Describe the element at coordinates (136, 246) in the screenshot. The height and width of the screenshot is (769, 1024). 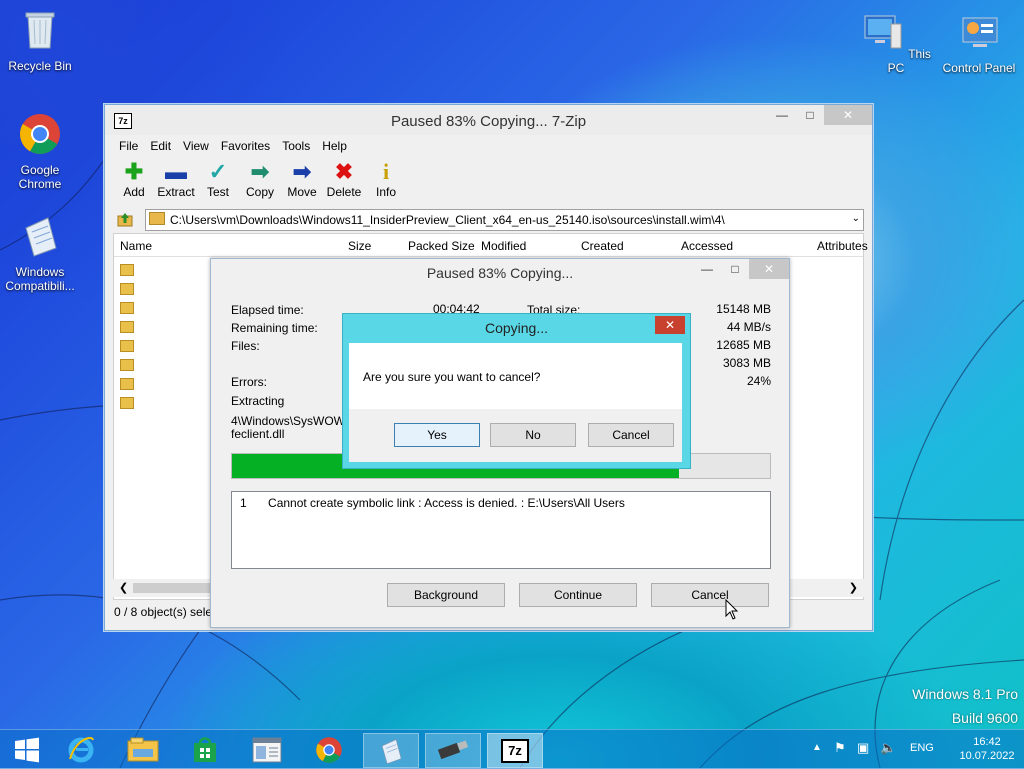
I see `column-name: Name` at that location.